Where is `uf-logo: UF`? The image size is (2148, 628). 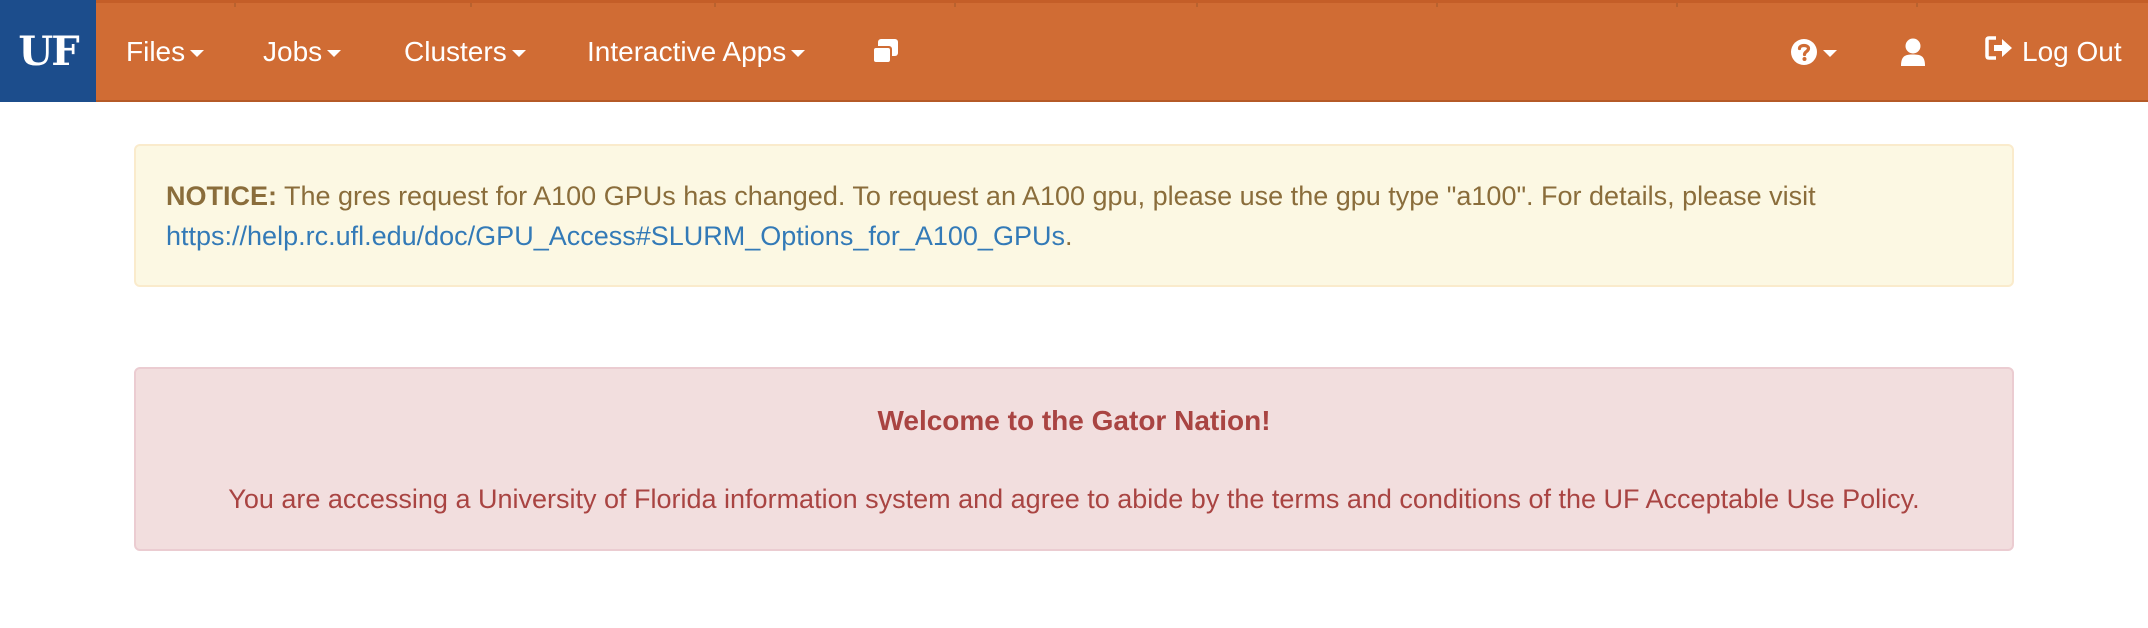
uf-logo: UF is located at coordinates (48, 51).